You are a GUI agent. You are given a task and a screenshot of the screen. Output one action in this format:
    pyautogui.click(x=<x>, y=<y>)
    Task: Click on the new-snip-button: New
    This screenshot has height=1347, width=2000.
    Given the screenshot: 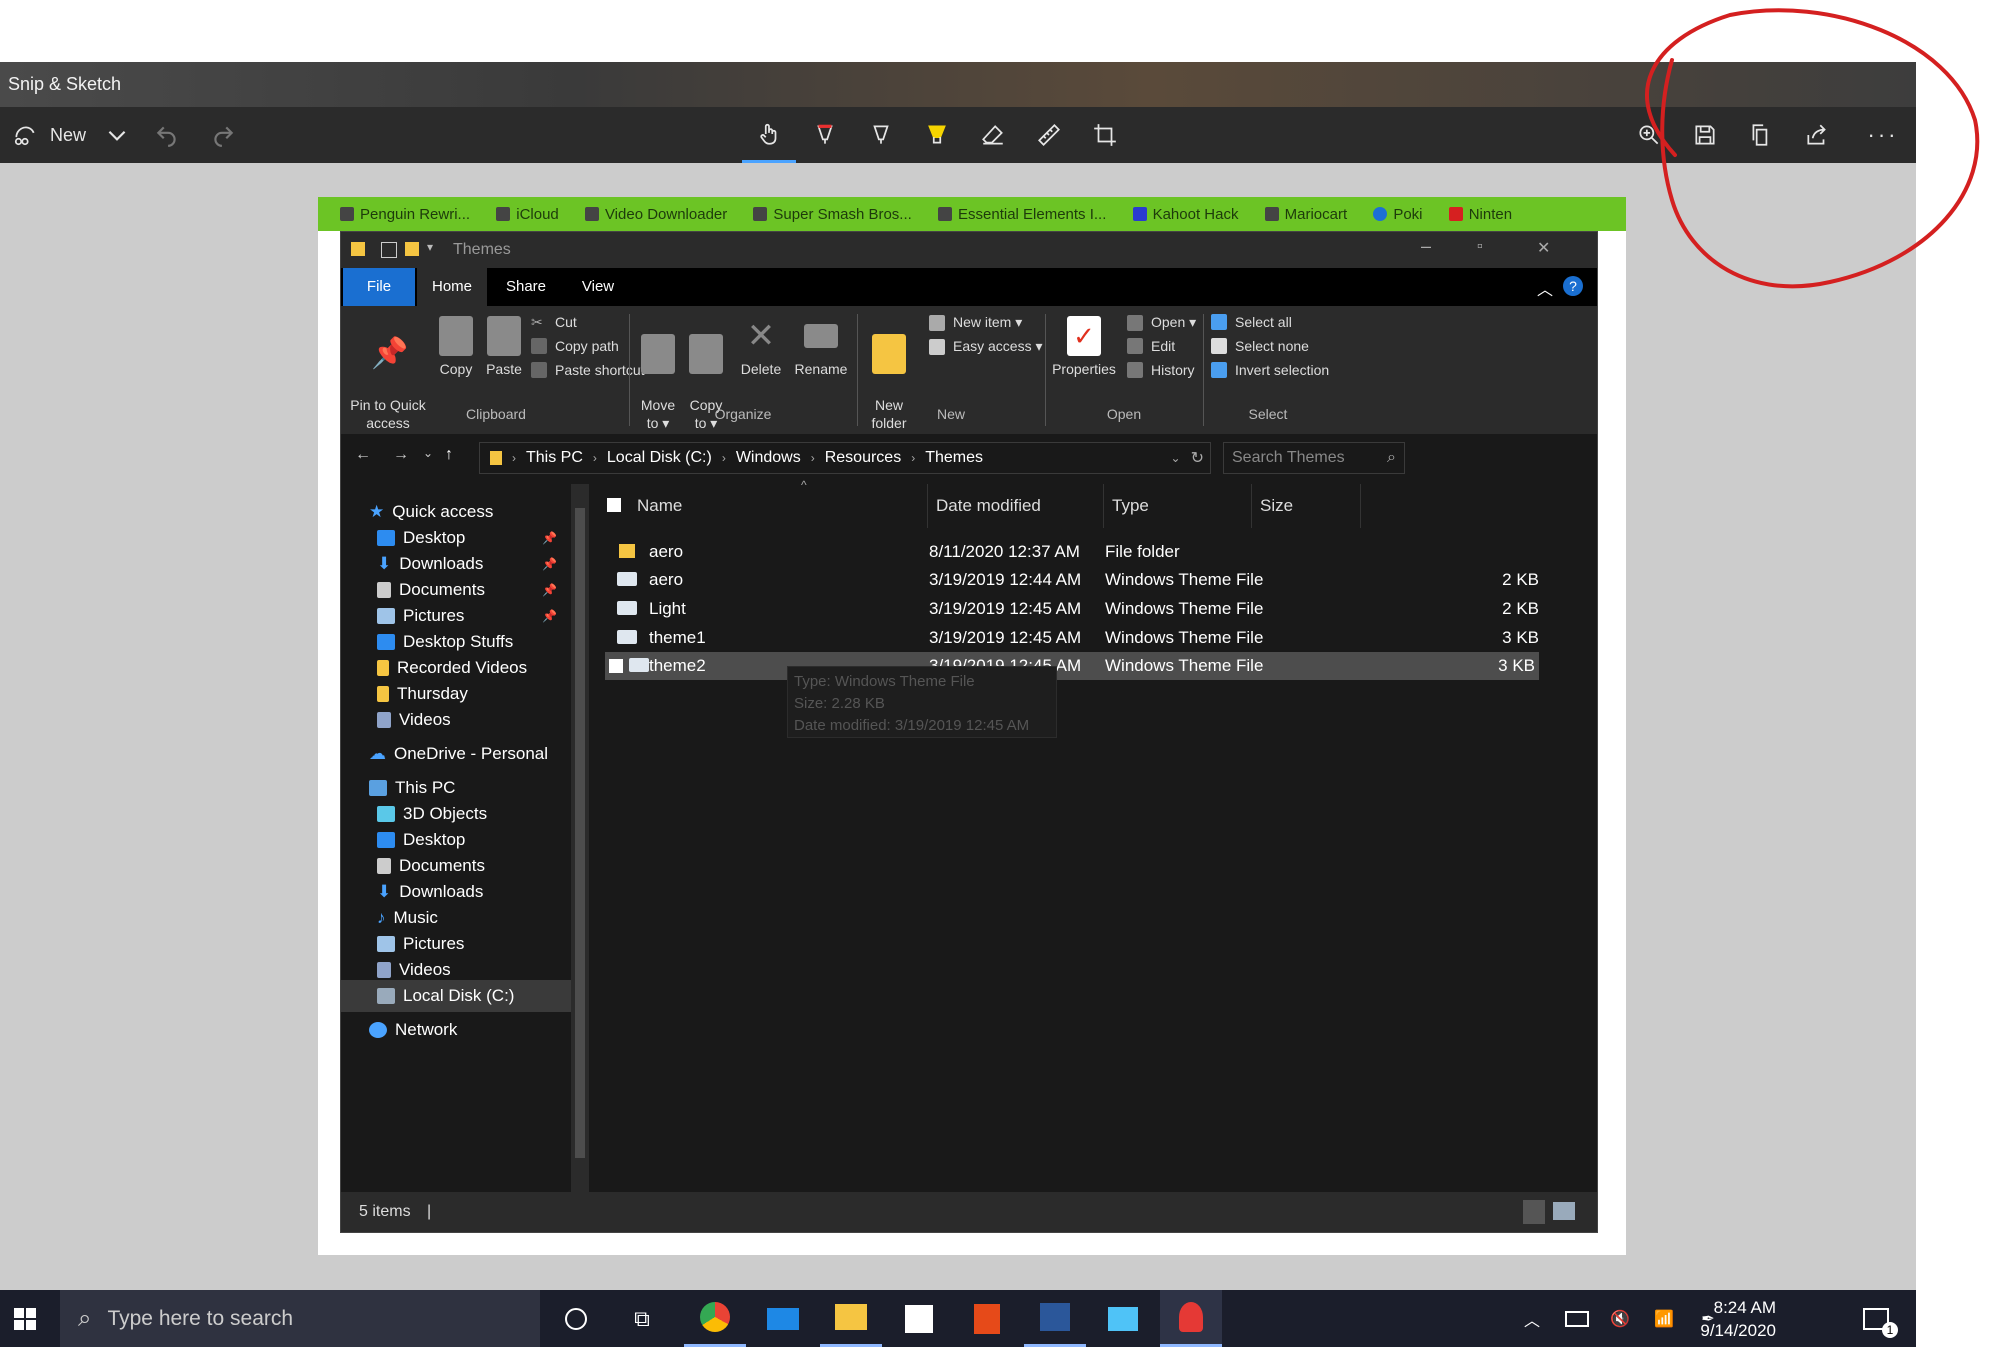 What is the action you would take?
    pyautogui.click(x=46, y=135)
    